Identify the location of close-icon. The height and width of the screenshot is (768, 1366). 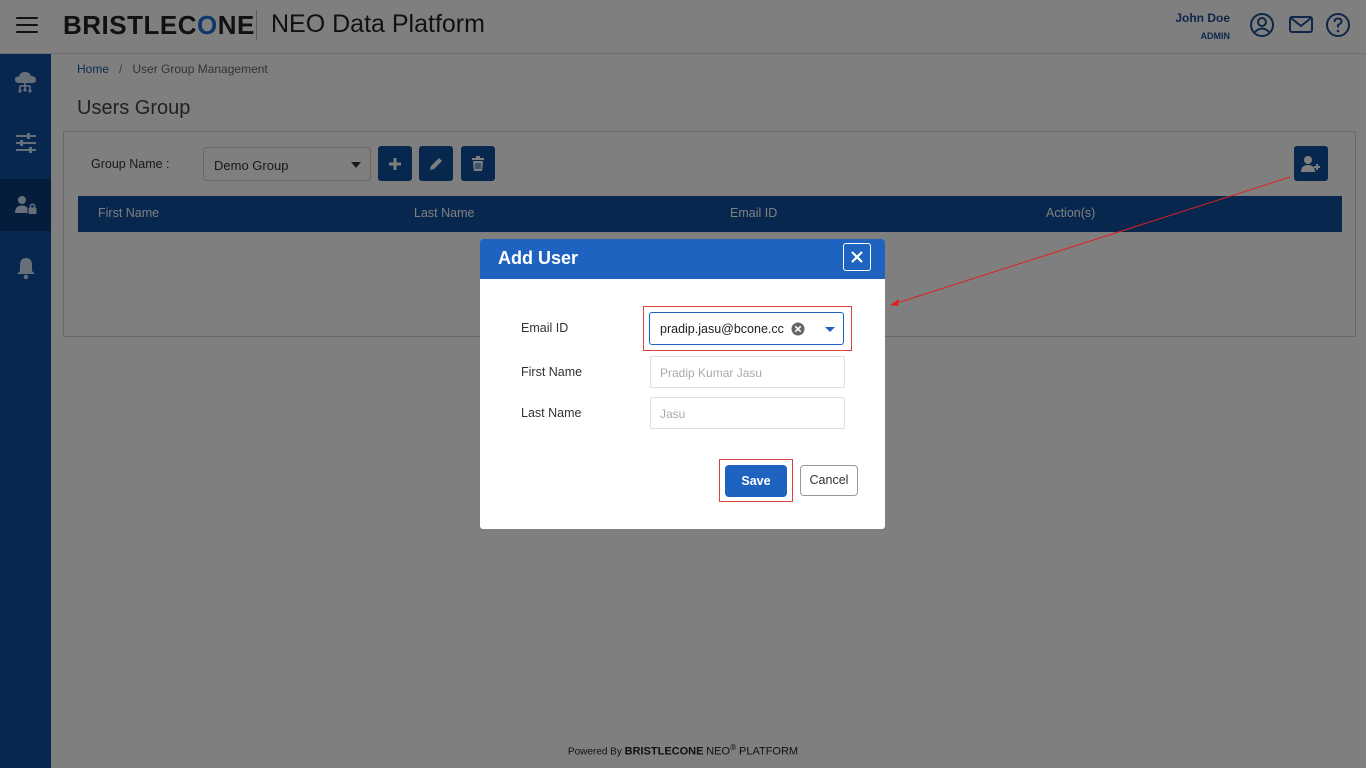
(857, 257).